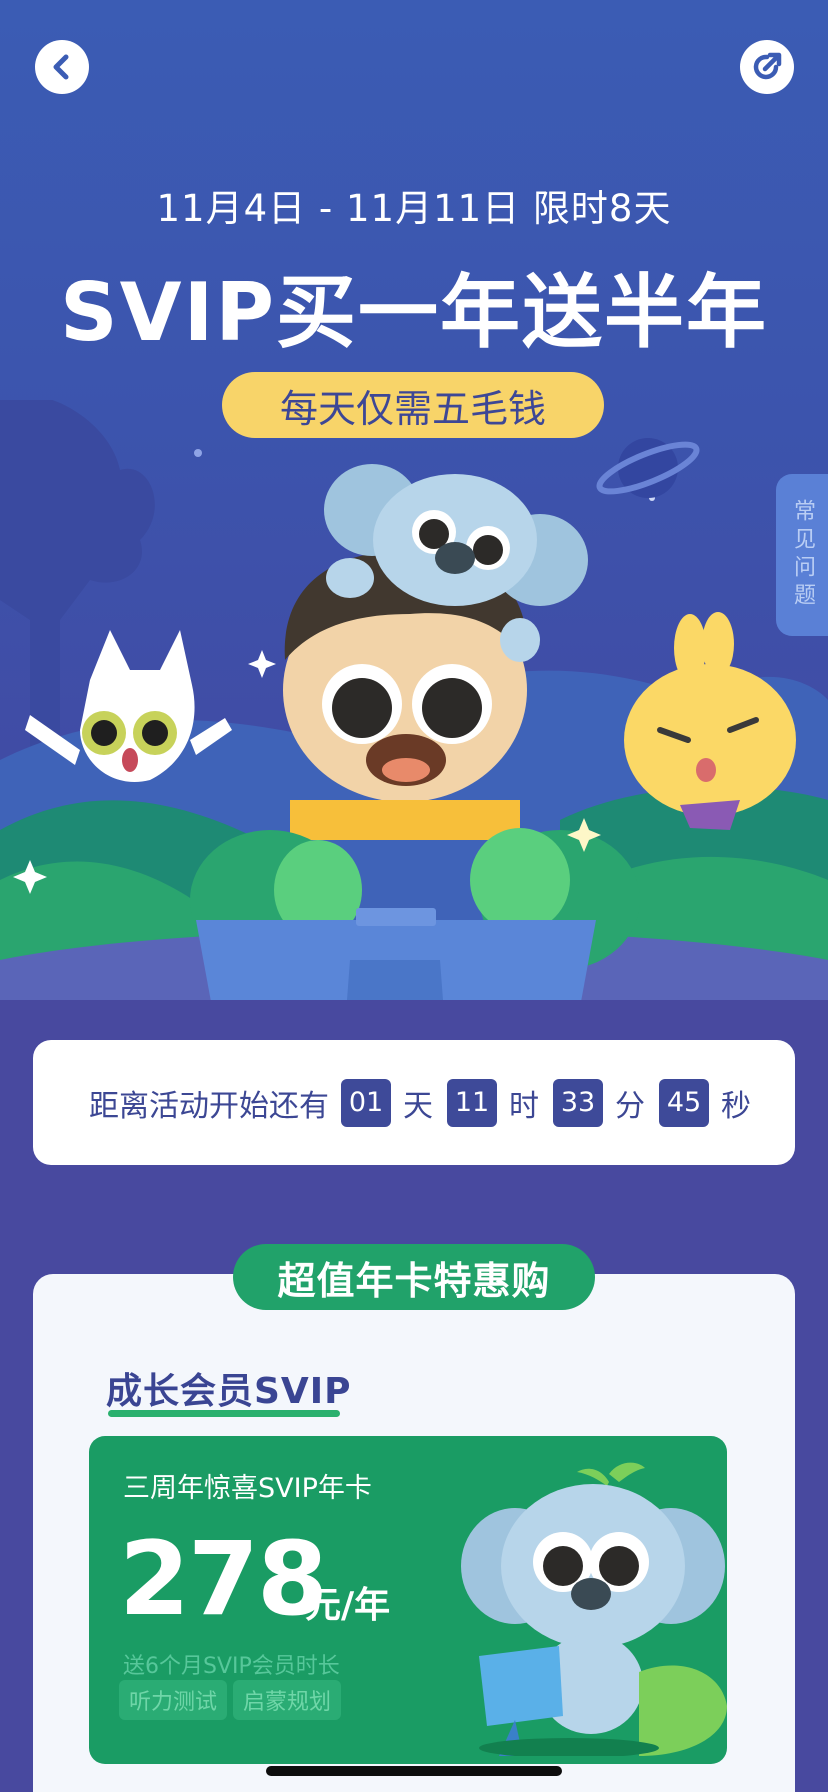  What do you see at coordinates (524, 1106) in the screenshot?
I see `countdown-hours-unit: 时` at bounding box center [524, 1106].